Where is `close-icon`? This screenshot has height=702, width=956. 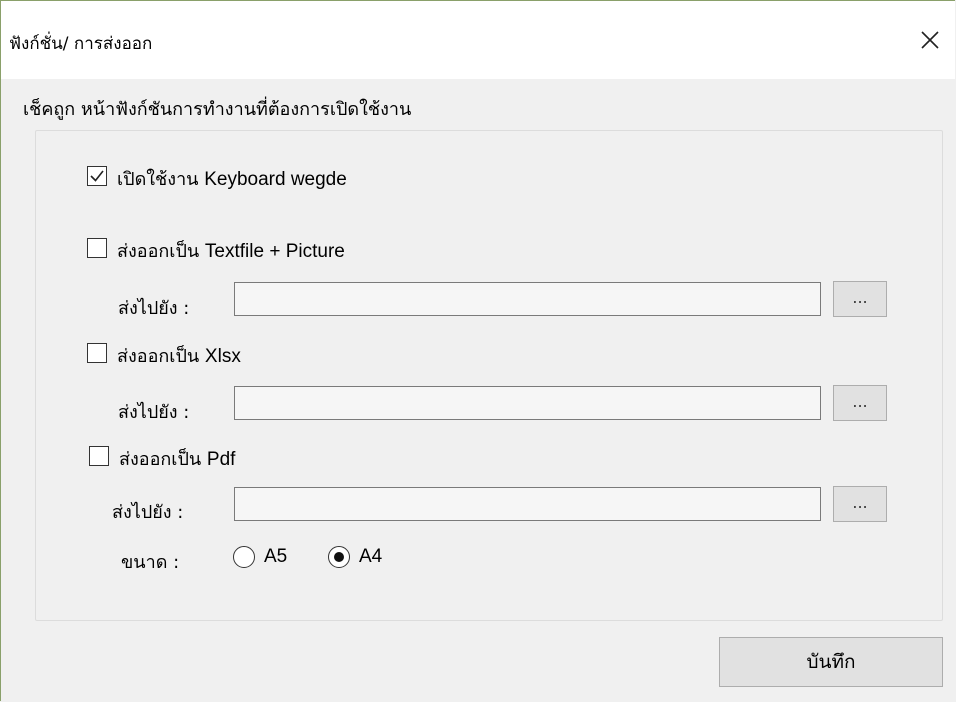
close-icon is located at coordinates (930, 40).